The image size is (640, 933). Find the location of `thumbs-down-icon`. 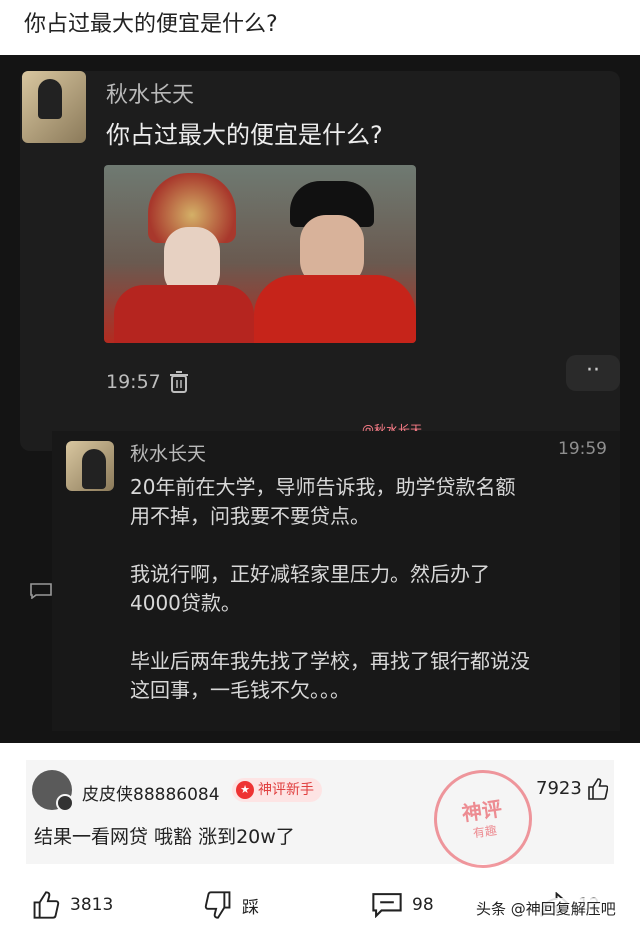

thumbs-down-icon is located at coordinates (217, 905).